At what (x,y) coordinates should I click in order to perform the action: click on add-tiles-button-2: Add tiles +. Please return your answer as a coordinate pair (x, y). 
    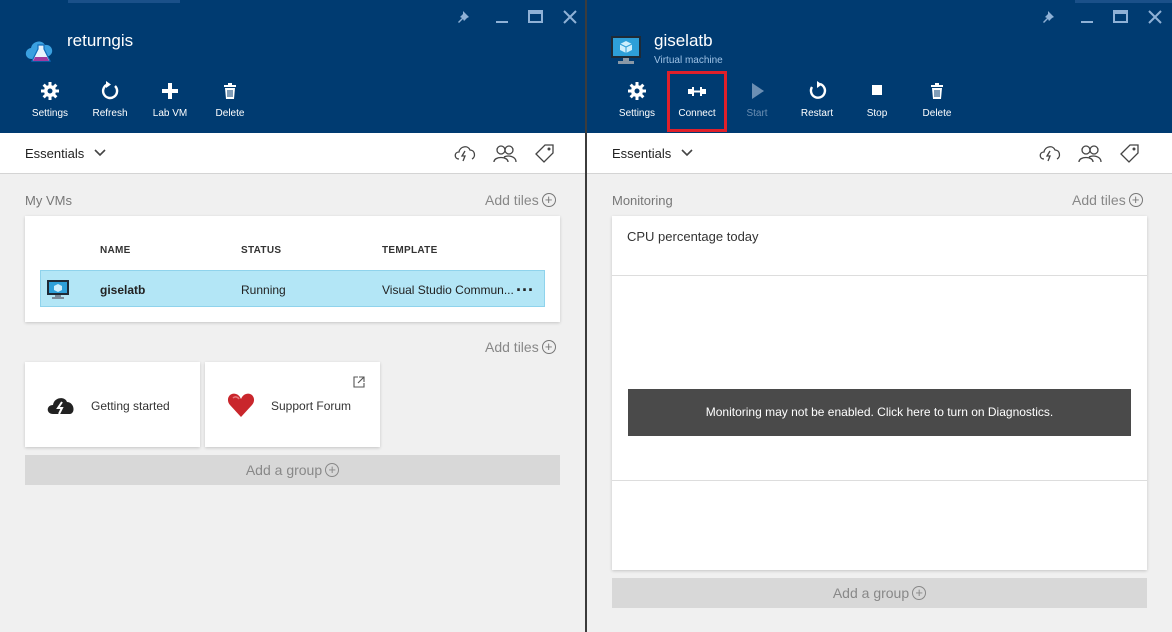
    Looking at the image, I should click on (520, 347).